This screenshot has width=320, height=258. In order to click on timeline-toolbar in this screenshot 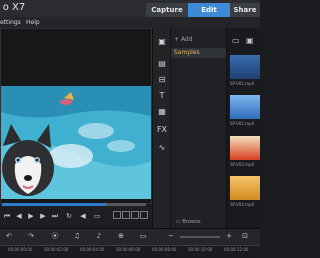, I will do `click(130, 237)`.